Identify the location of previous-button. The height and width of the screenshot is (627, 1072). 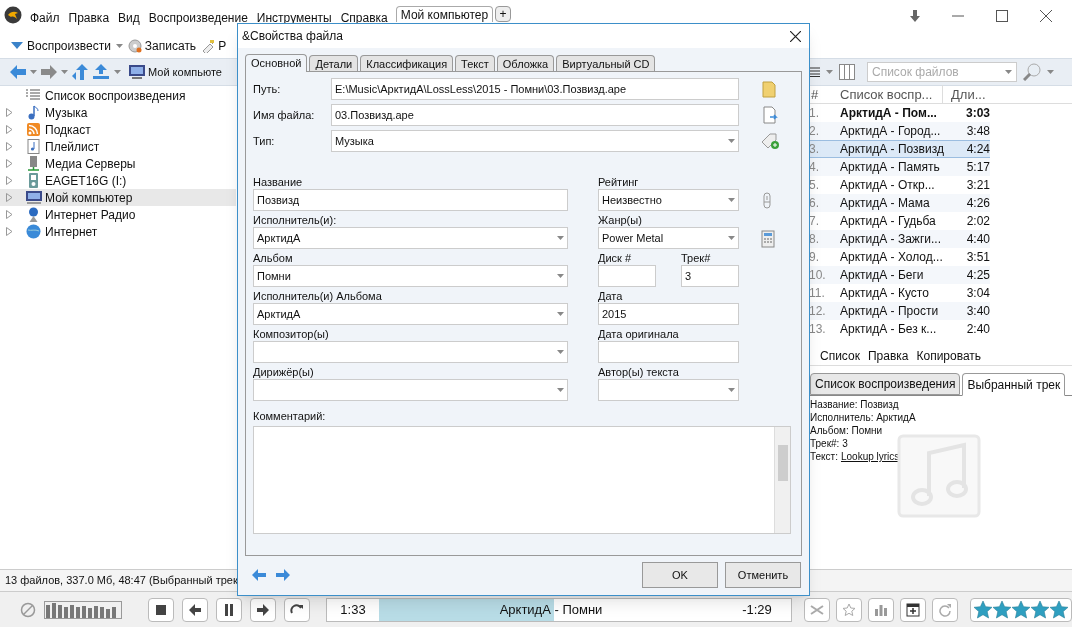
(195, 609).